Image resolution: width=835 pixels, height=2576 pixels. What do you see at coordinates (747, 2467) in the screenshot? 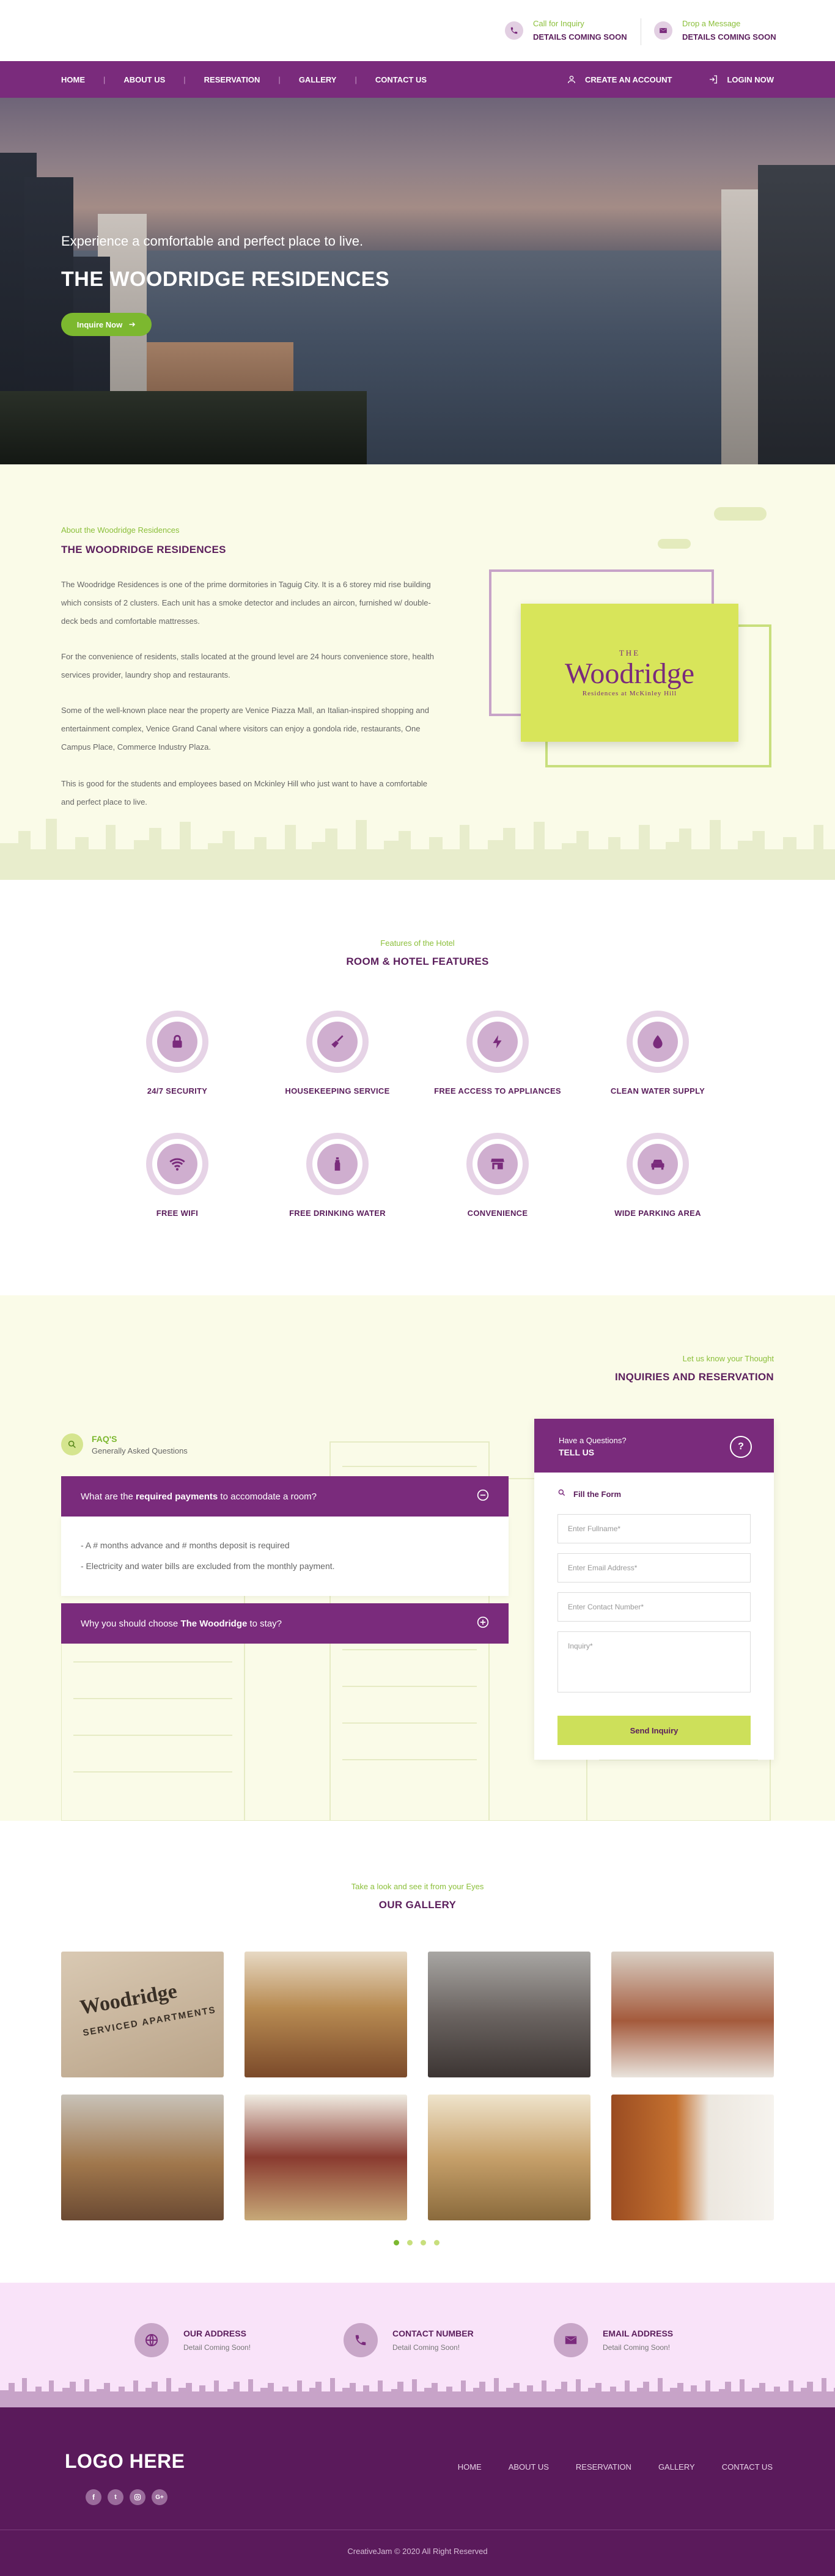
I see `footer-nav-contact: CONTACT US` at bounding box center [747, 2467].